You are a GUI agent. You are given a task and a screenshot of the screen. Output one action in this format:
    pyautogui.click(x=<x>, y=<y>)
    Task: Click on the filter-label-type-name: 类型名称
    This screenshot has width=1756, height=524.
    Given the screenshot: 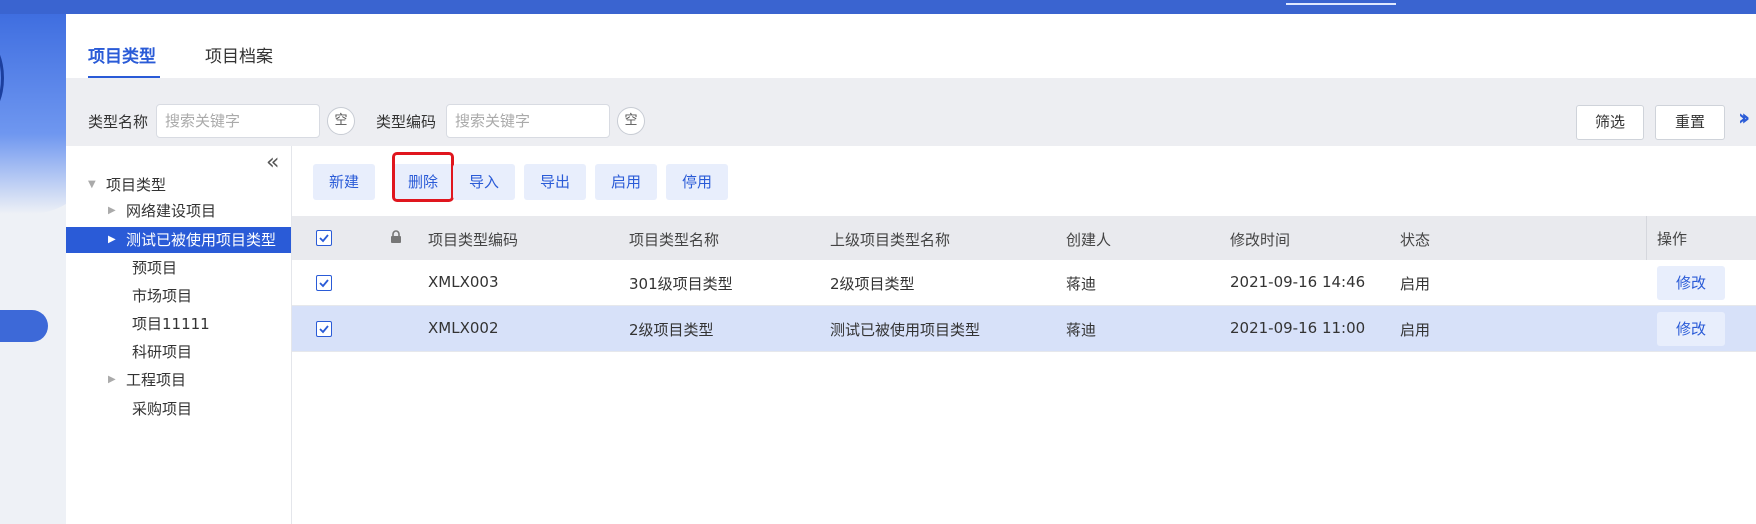 What is the action you would take?
    pyautogui.click(x=118, y=122)
    